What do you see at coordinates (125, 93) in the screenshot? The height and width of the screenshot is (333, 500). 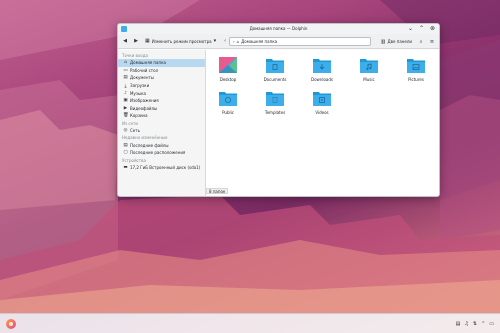 I see `music-icon: ♪` at bounding box center [125, 93].